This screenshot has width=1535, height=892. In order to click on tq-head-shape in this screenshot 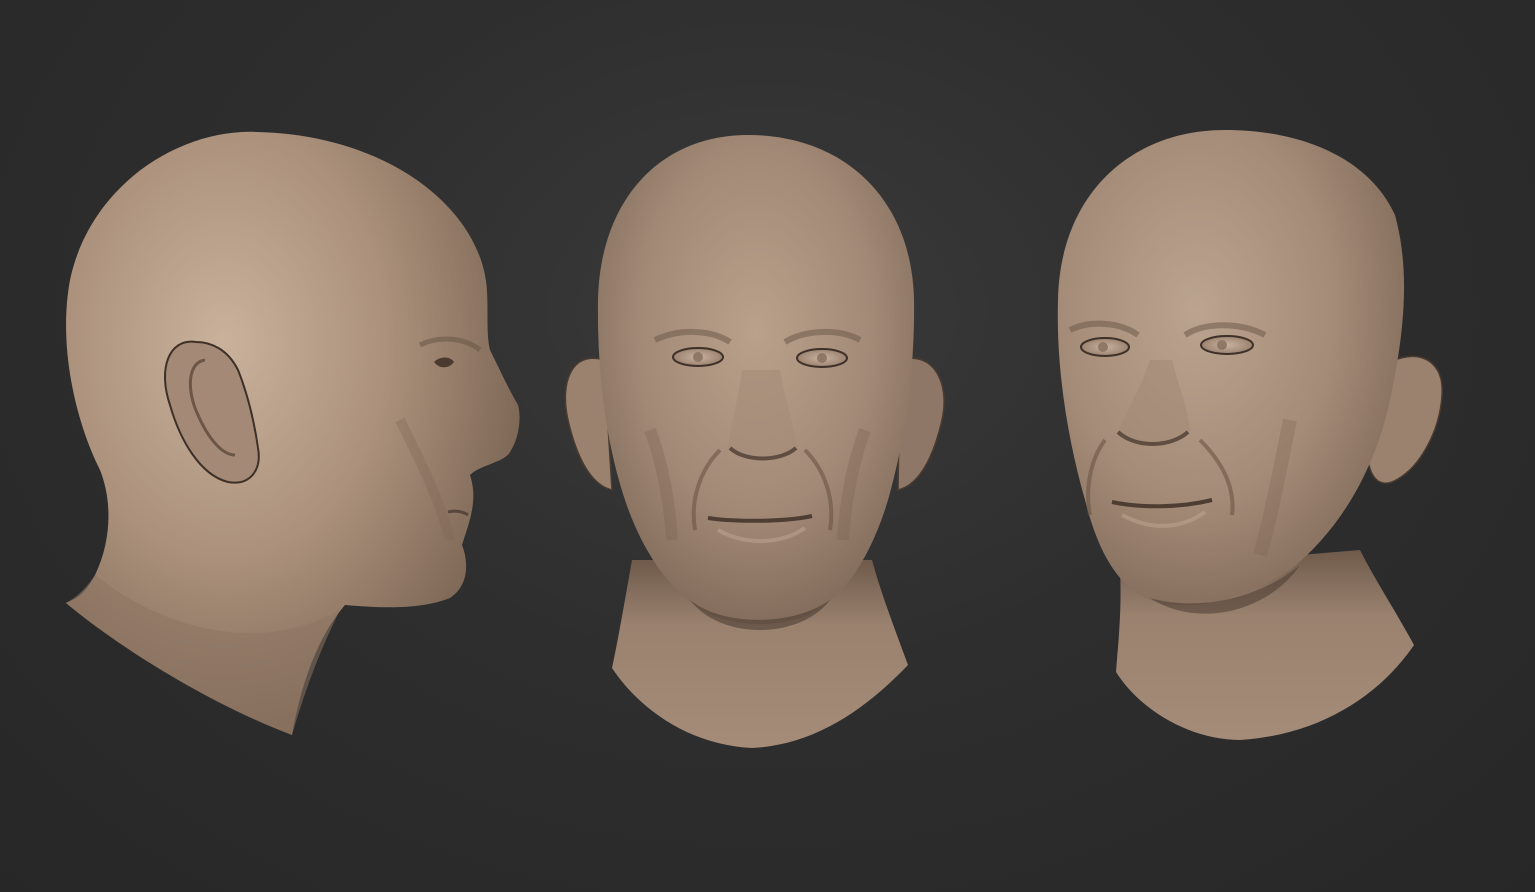, I will do `click(1231, 368)`.